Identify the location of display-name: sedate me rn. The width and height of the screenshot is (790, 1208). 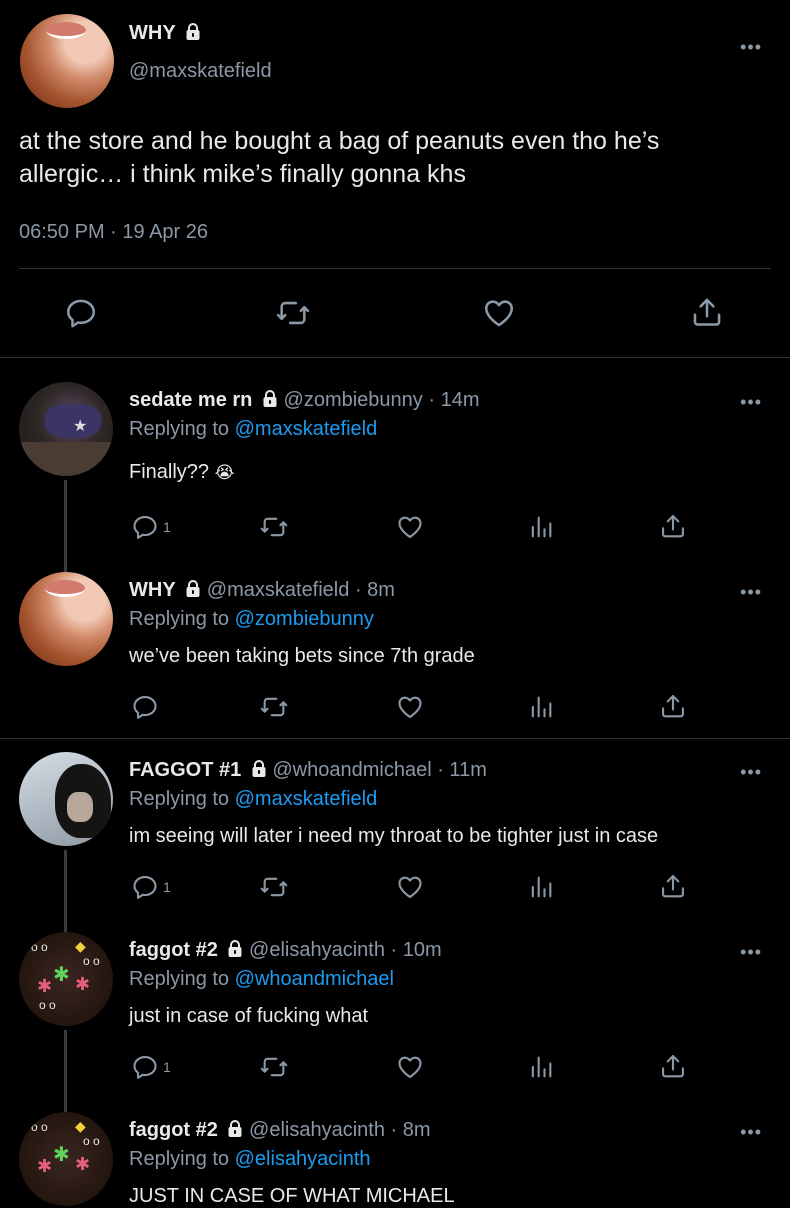
(190, 400).